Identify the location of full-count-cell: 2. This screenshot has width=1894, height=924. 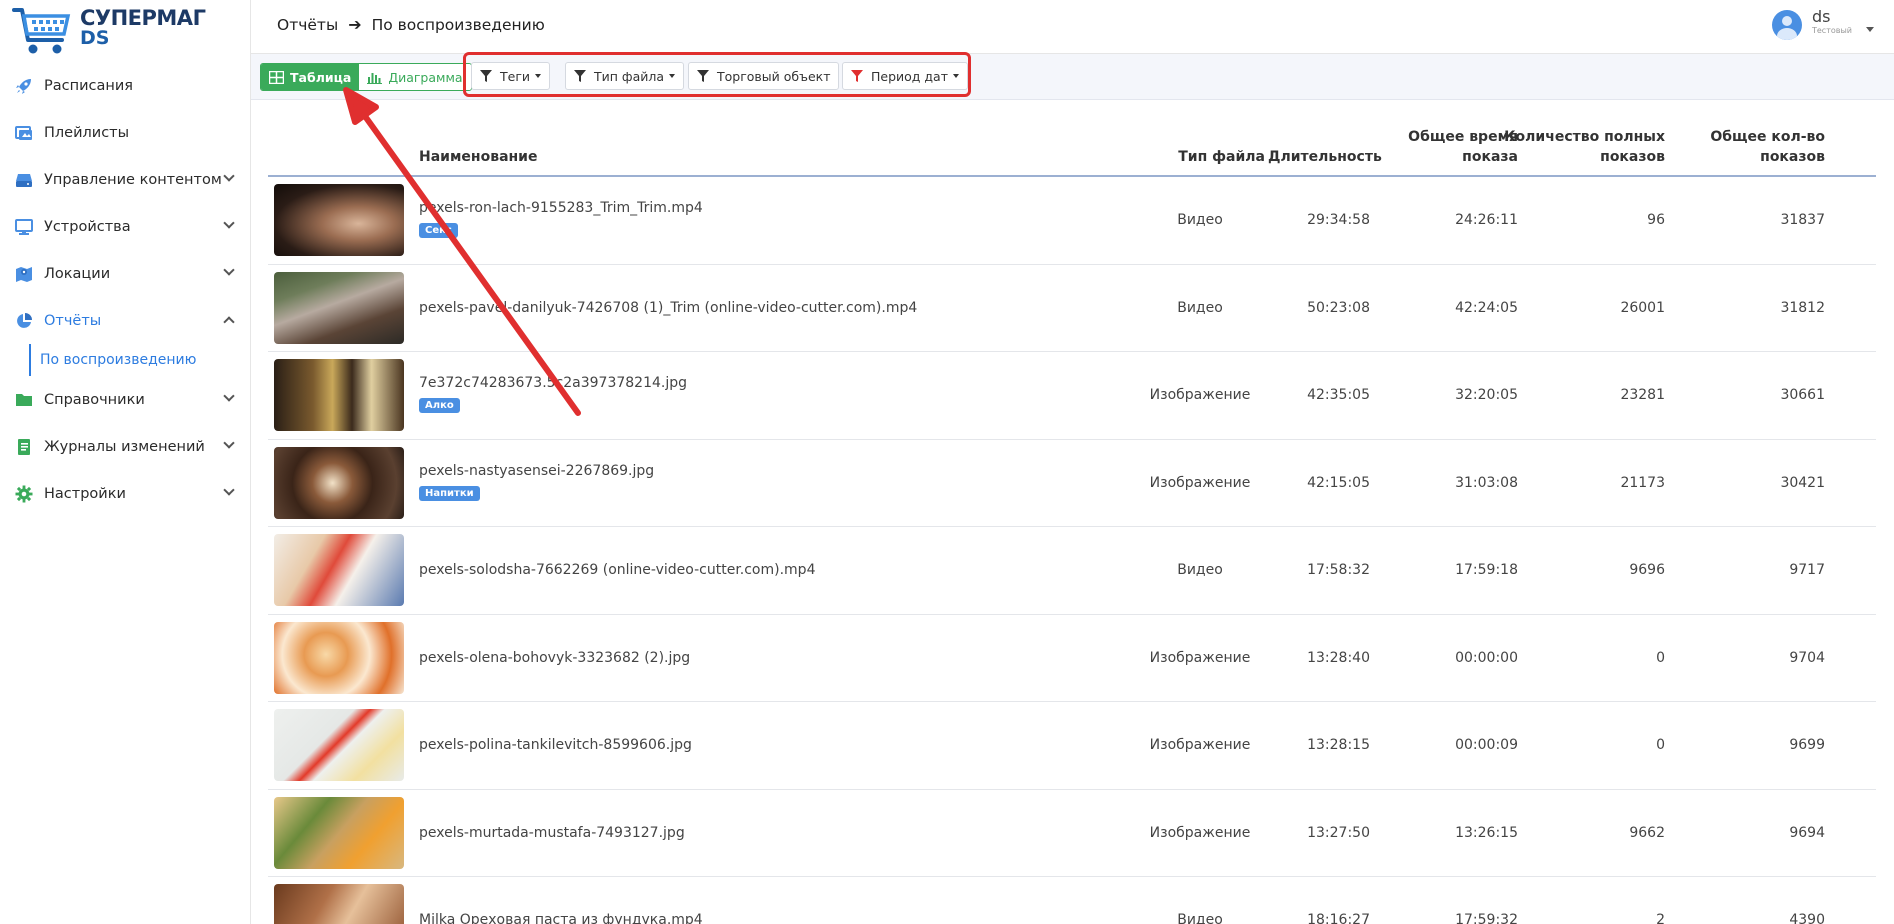
(1660, 918).